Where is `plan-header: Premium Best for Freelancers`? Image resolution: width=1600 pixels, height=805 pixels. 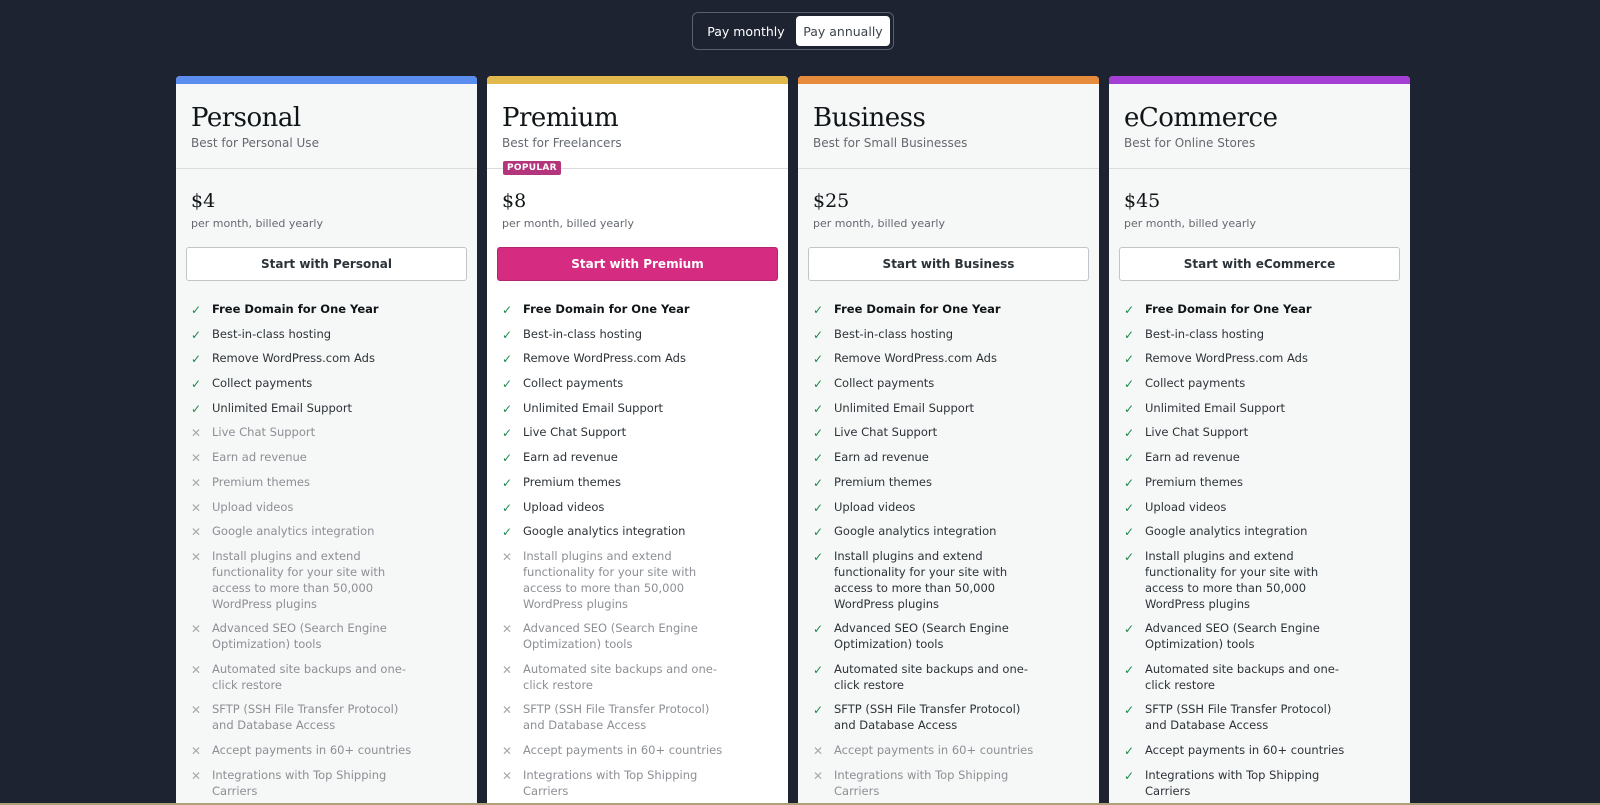 plan-header: Premium Best for Freelancers is located at coordinates (637, 126).